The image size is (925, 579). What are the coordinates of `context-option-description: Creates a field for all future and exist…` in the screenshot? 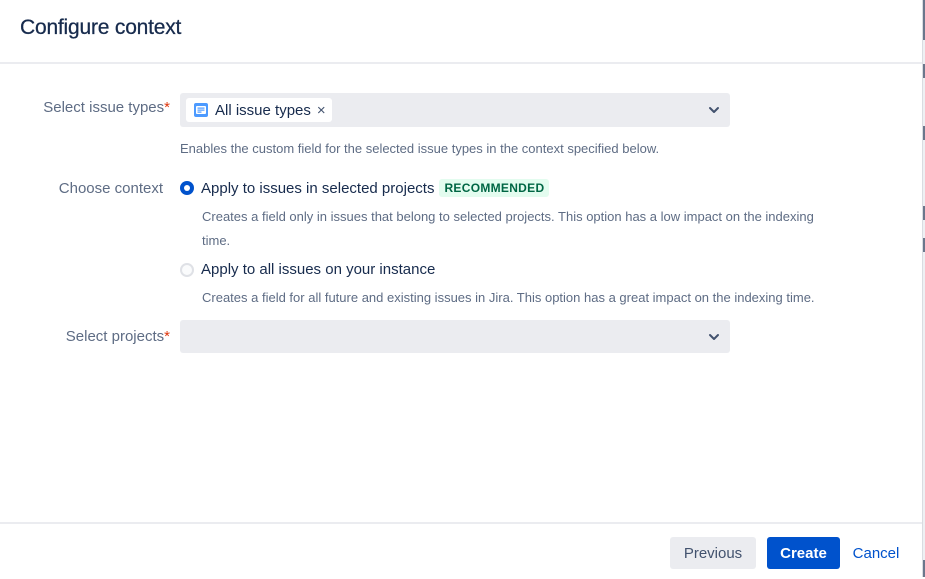 It's located at (508, 297).